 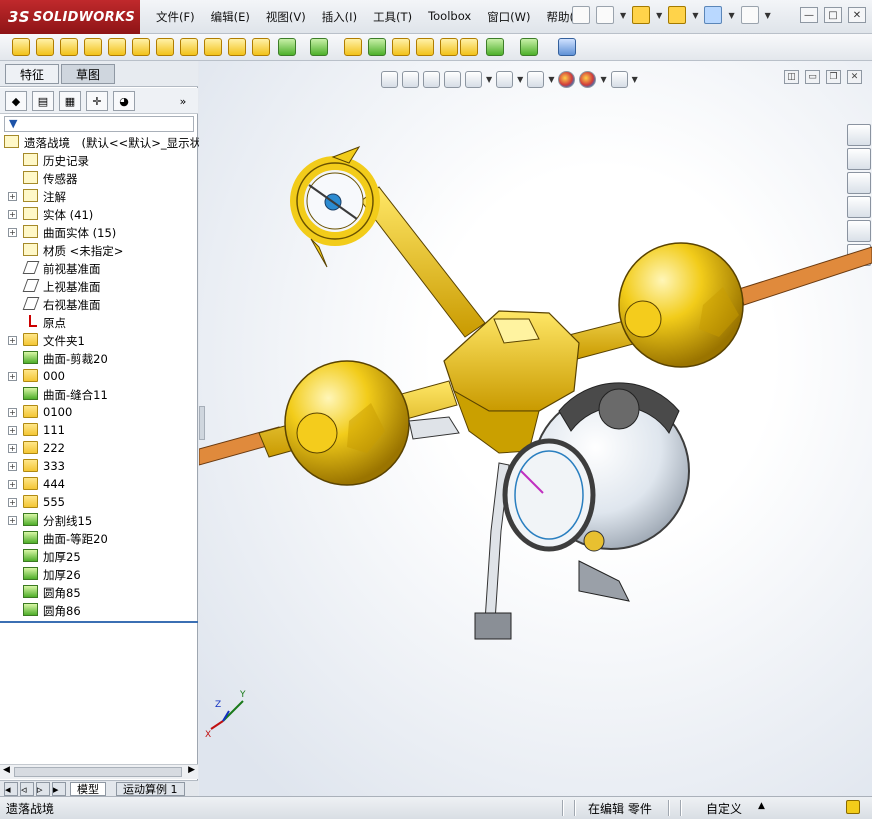 I want to click on more-tools-icon: », so click(x=183, y=101).